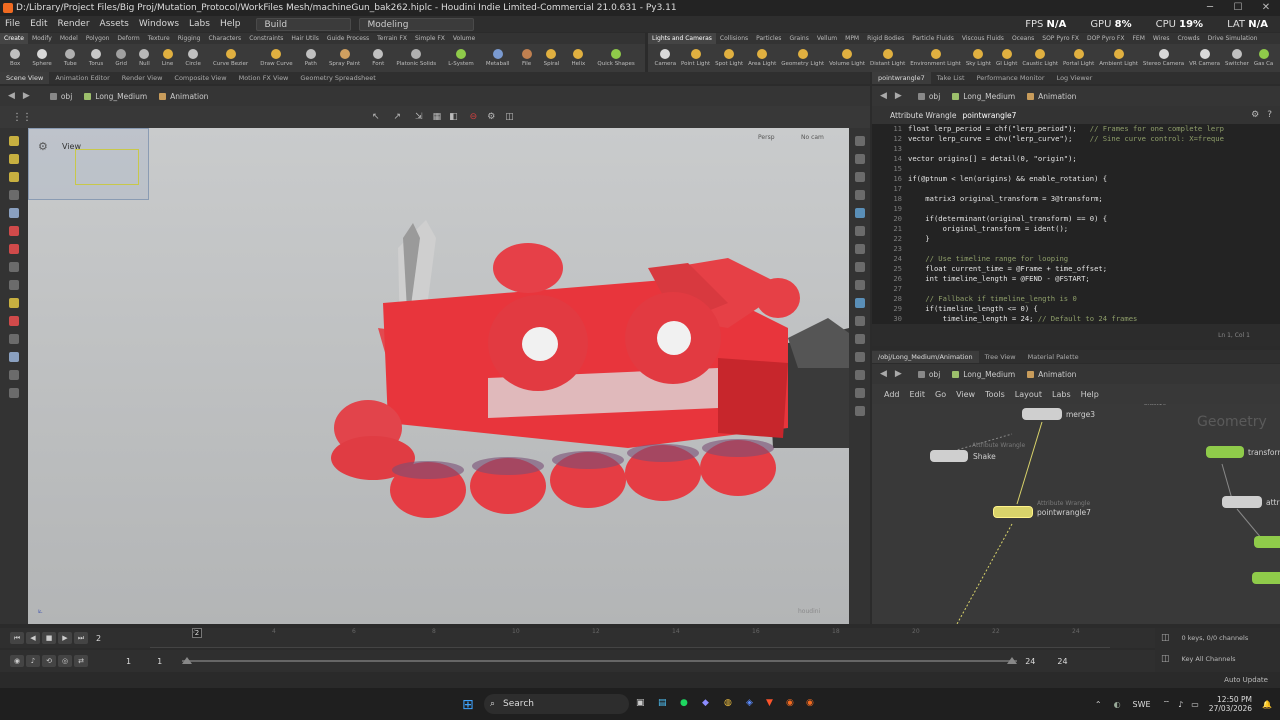 Image resolution: width=1280 pixels, height=720 pixels. What do you see at coordinates (1042, 414) in the screenshot?
I see `merge-node` at bounding box center [1042, 414].